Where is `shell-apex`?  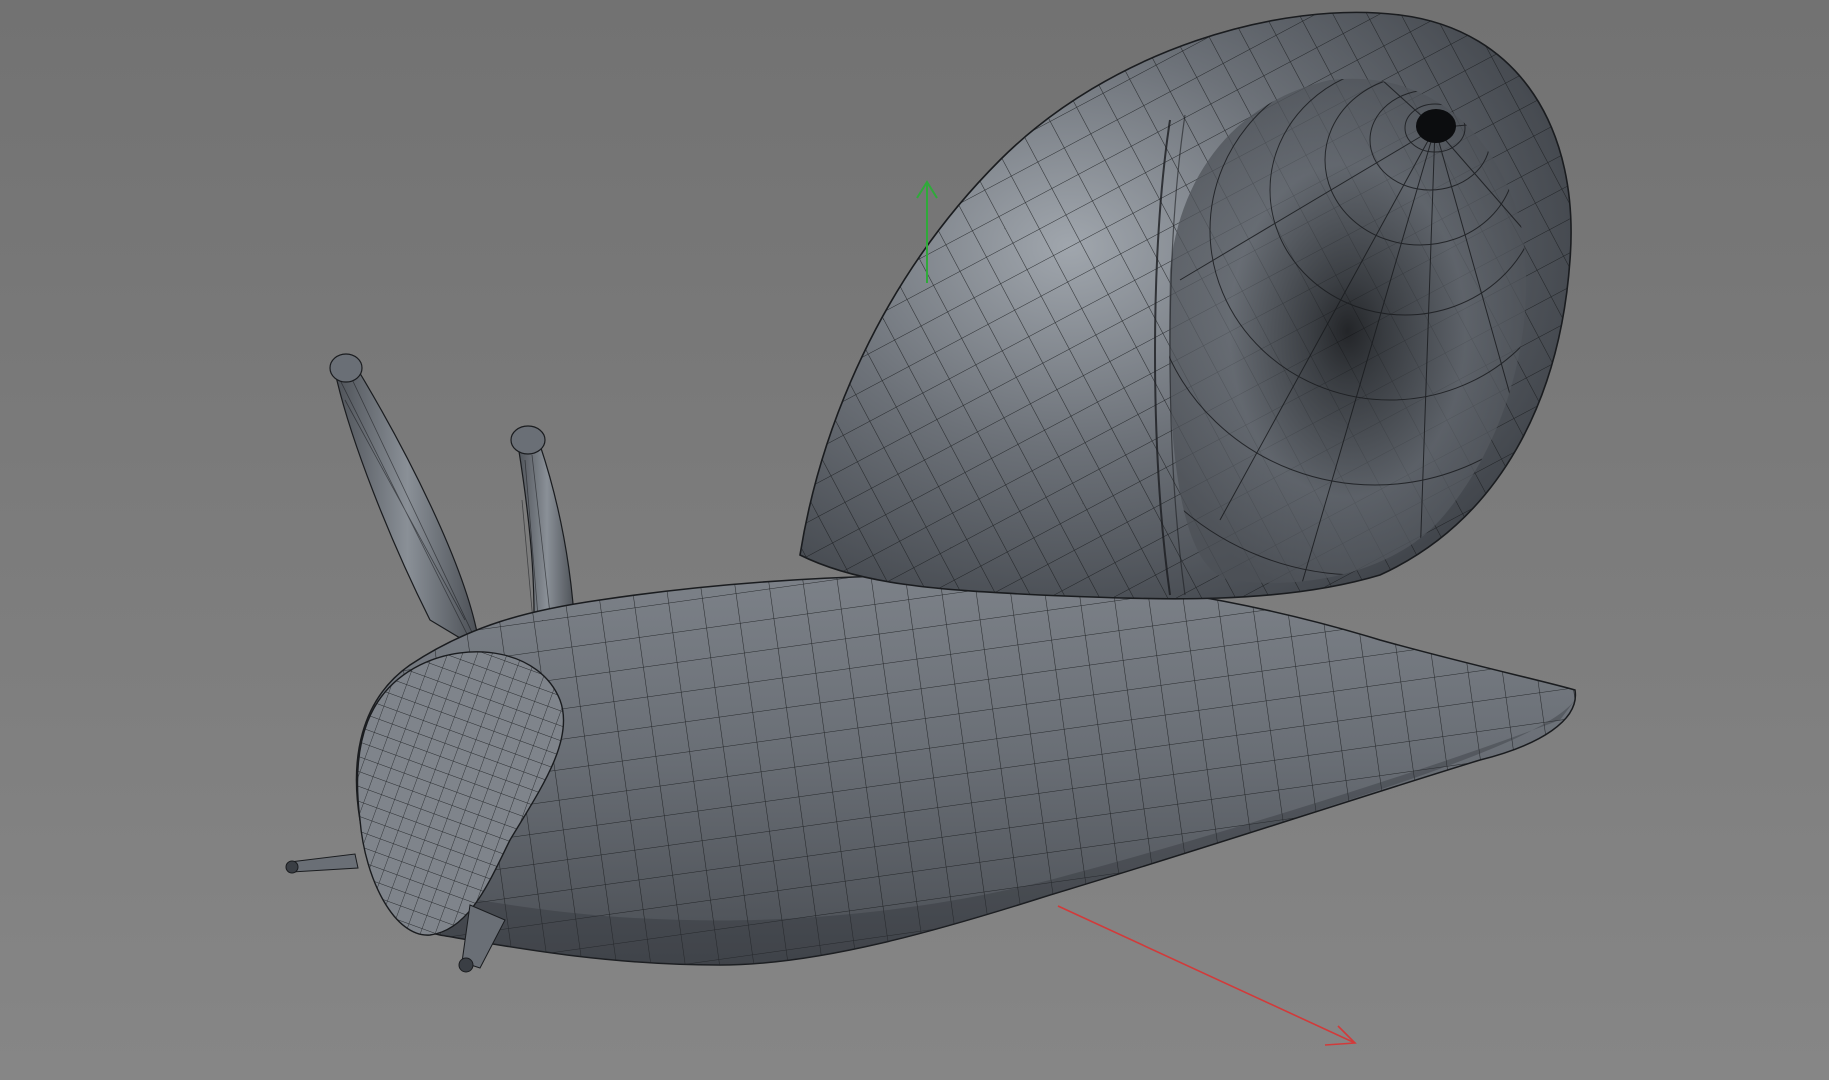
shell-apex is located at coordinates (1436, 126).